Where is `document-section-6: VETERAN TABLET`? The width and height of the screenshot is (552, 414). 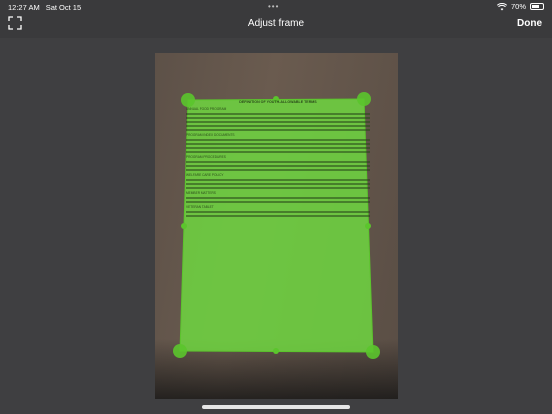 document-section-6: VETERAN TABLET is located at coordinates (200, 207).